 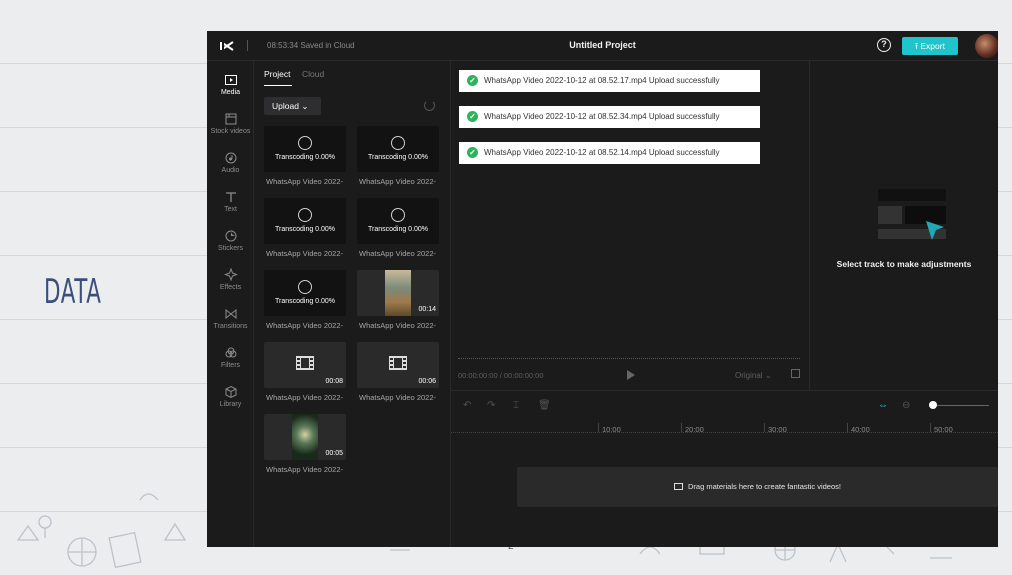 I want to click on slide-title: DATA, so click(x=73, y=292).